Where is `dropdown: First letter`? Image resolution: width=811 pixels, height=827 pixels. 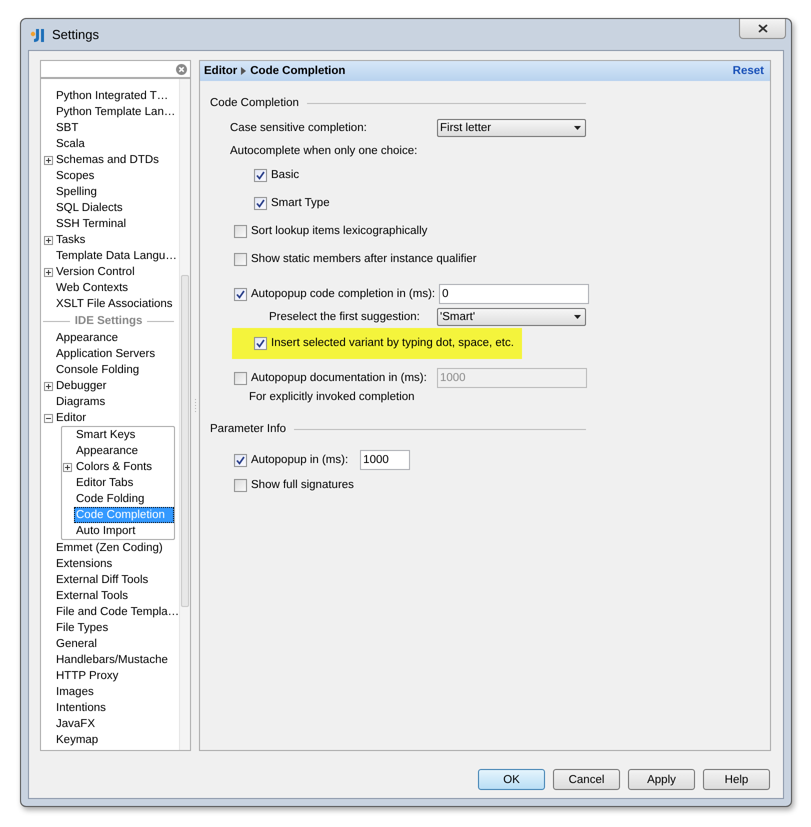
dropdown: First letter is located at coordinates (511, 128).